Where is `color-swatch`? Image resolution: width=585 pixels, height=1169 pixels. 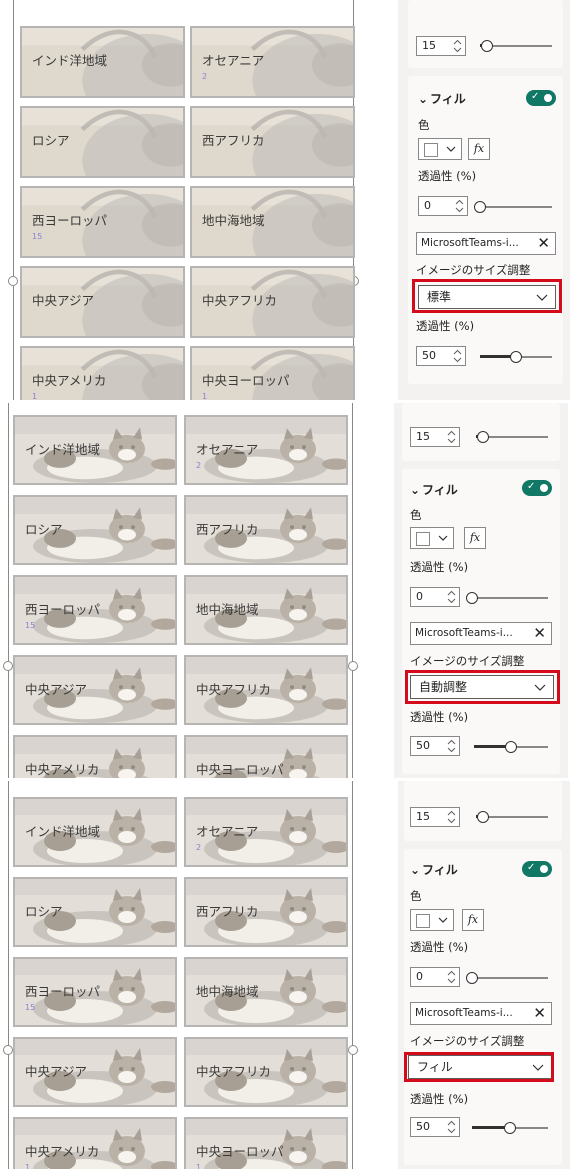
color-swatch is located at coordinates (423, 539).